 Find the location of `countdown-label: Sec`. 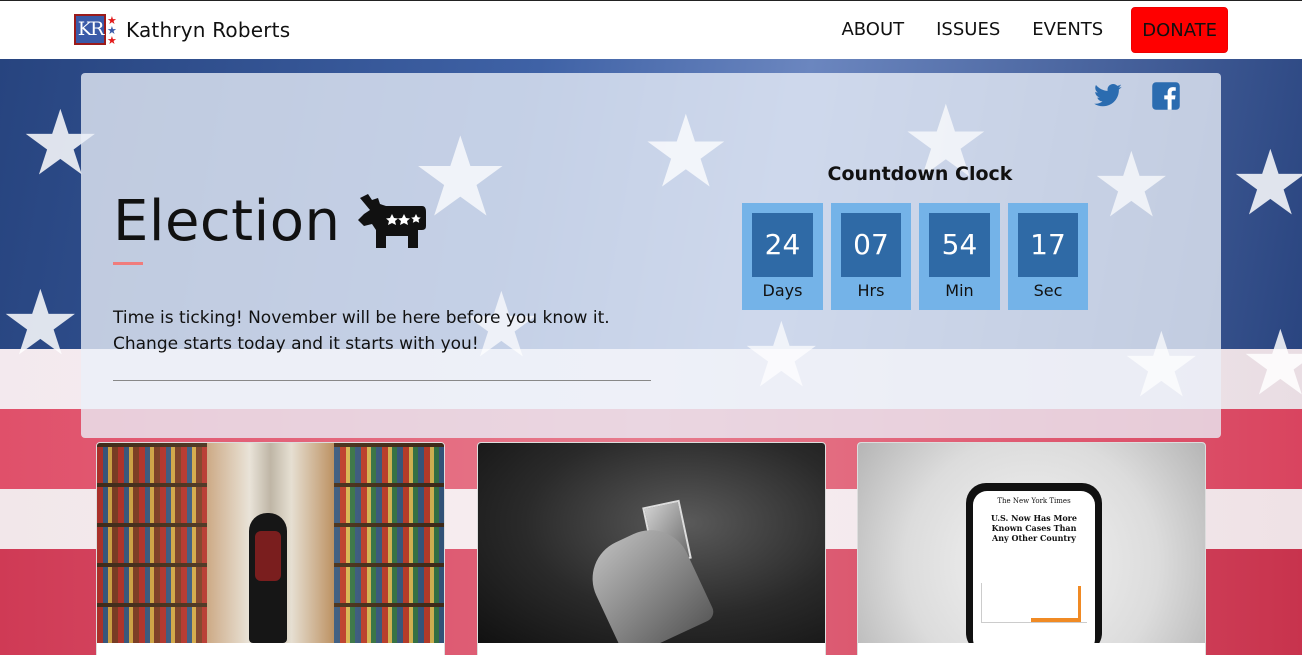

countdown-label: Sec is located at coordinates (1048, 290).